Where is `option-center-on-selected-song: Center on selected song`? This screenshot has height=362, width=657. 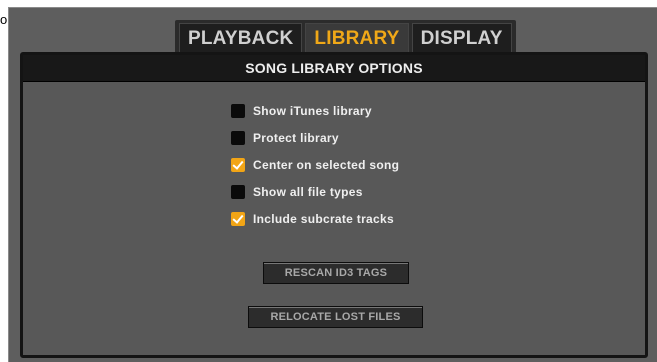
option-center-on-selected-song: Center on selected song is located at coordinates (315, 164).